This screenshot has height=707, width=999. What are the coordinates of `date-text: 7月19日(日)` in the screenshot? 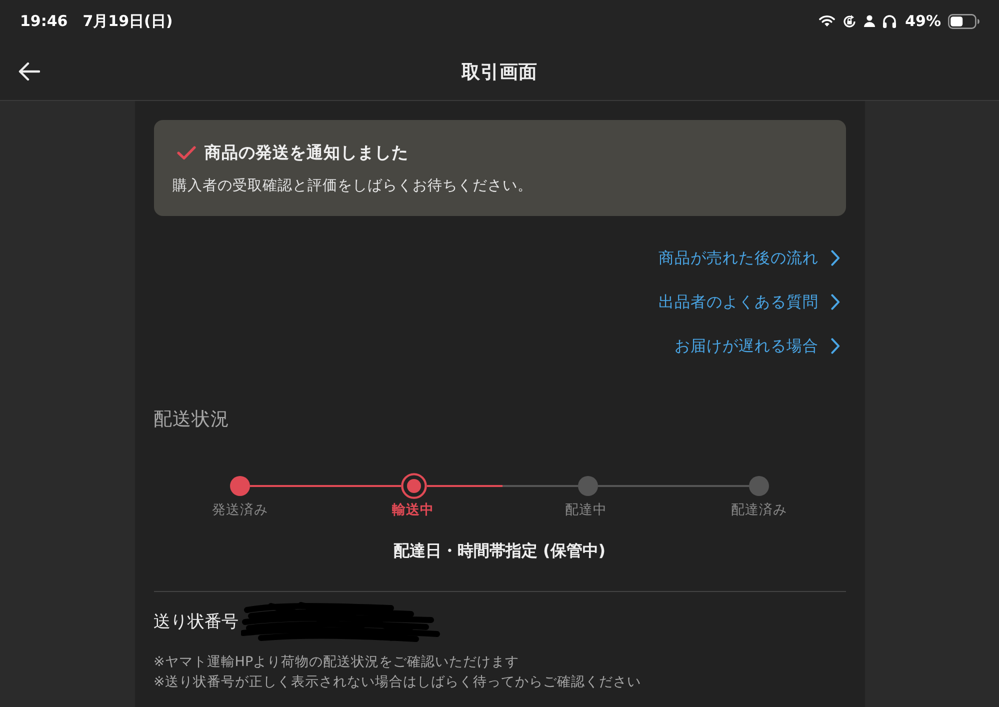 It's located at (127, 21).